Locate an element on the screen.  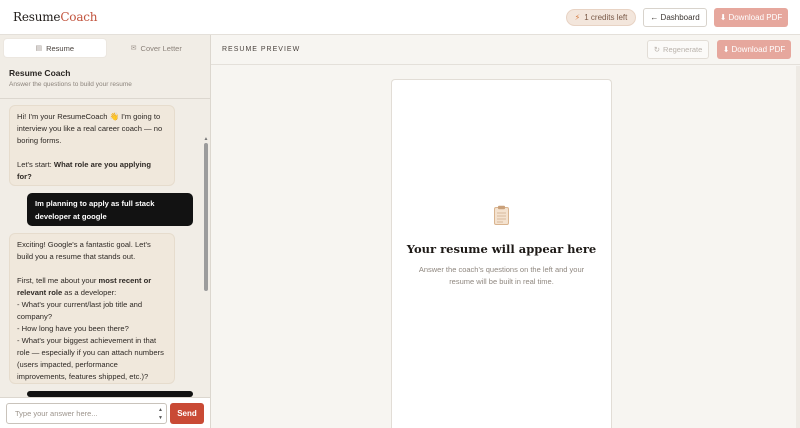
credits-label: 1 credits left is located at coordinates (606, 17).